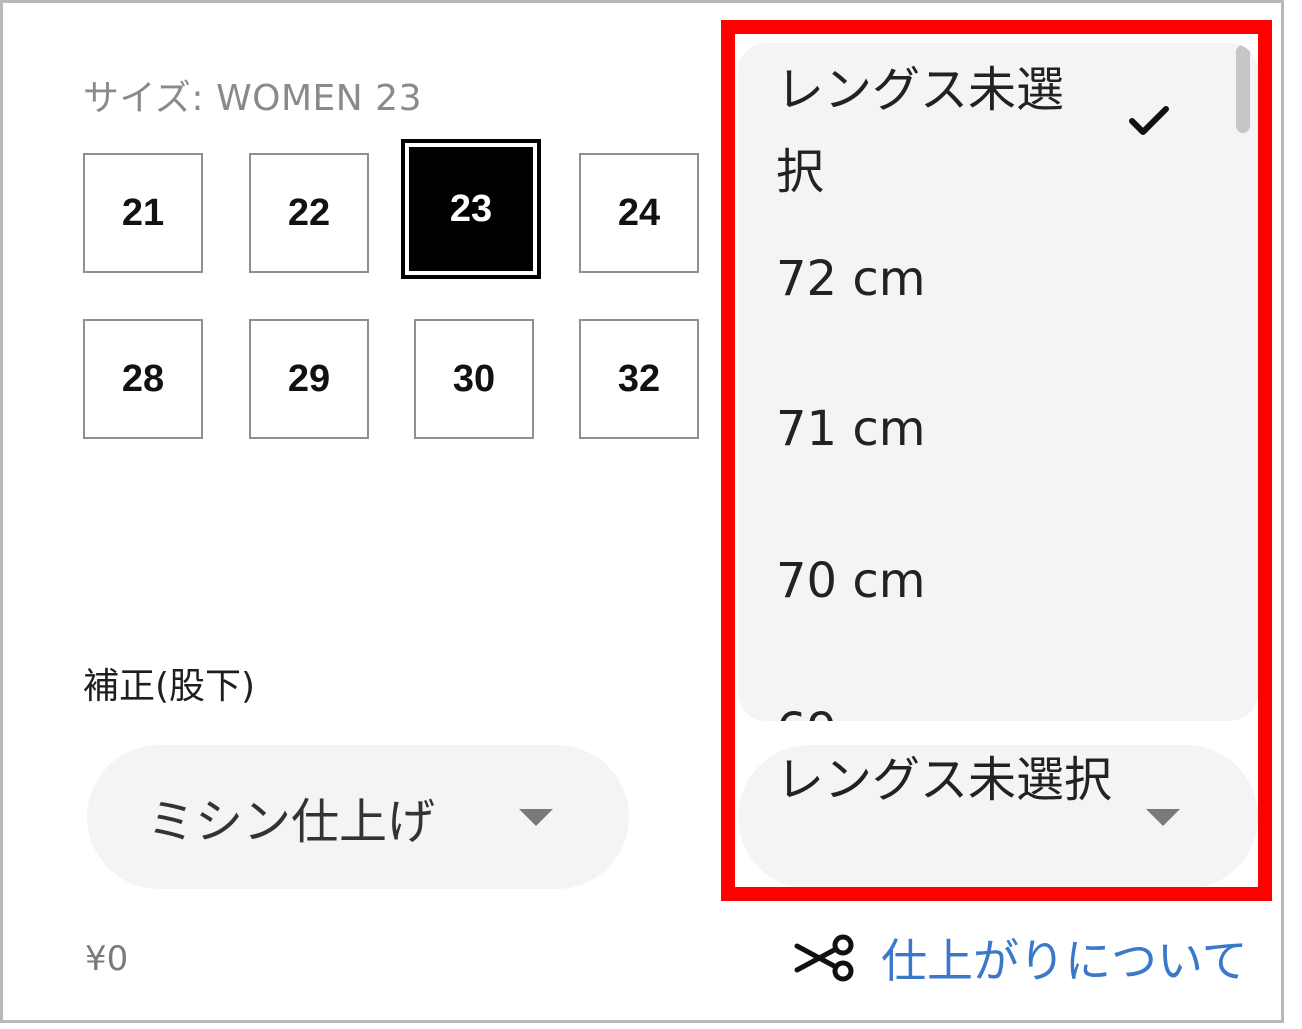 Image resolution: width=1302 pixels, height=1029 pixels. I want to click on length-select-value: レングス未選択, so click(944, 780).